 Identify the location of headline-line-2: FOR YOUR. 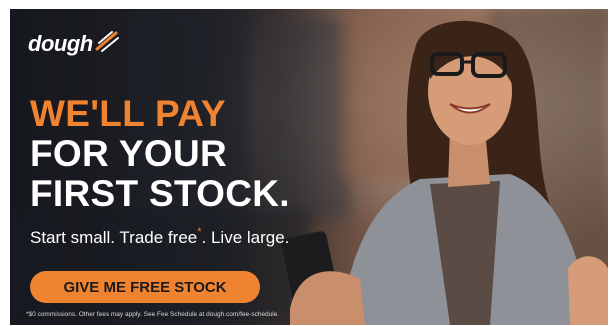
(129, 153).